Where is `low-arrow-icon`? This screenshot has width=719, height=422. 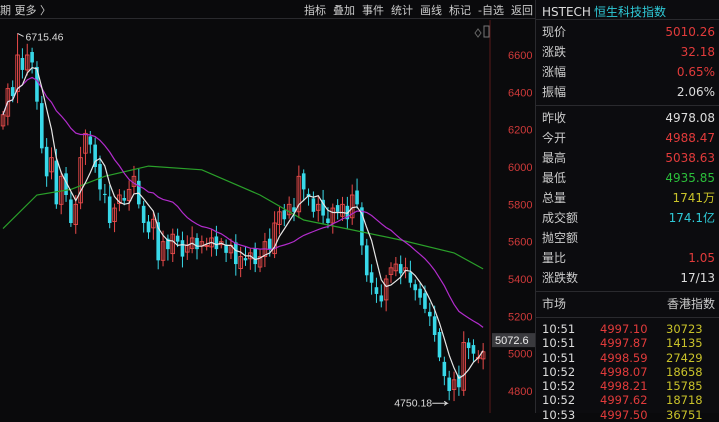 low-arrow-icon is located at coordinates (440, 403).